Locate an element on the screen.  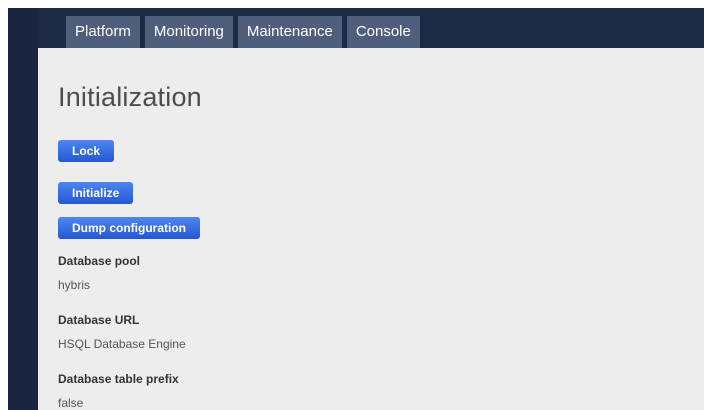
property-label: Database pool is located at coordinates (99, 261).